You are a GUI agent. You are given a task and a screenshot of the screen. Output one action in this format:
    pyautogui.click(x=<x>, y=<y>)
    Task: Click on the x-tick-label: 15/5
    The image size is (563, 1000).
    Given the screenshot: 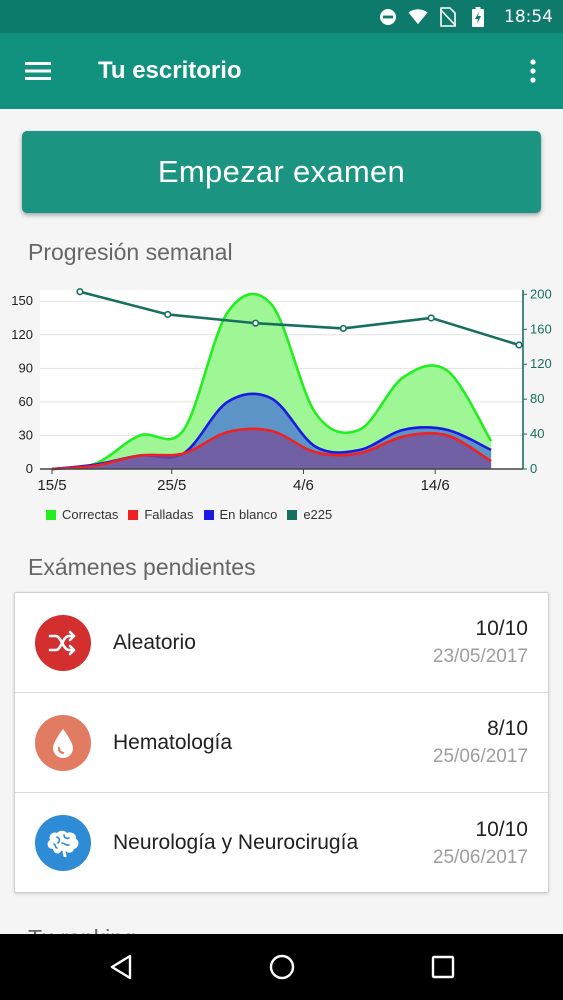 What is the action you would take?
    pyautogui.click(x=51, y=485)
    